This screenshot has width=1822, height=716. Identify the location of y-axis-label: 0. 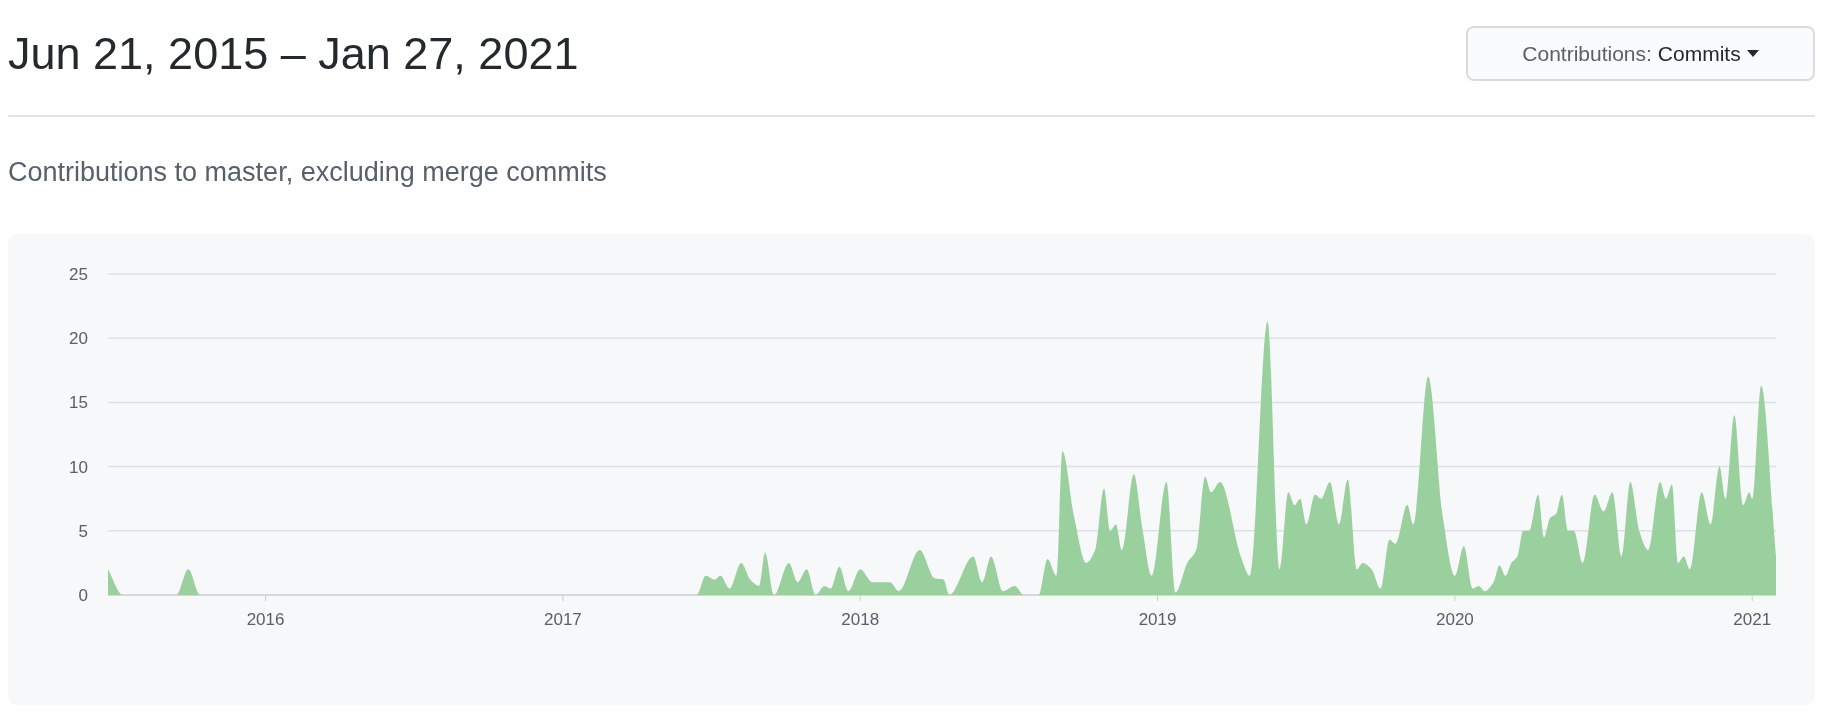
(83, 595).